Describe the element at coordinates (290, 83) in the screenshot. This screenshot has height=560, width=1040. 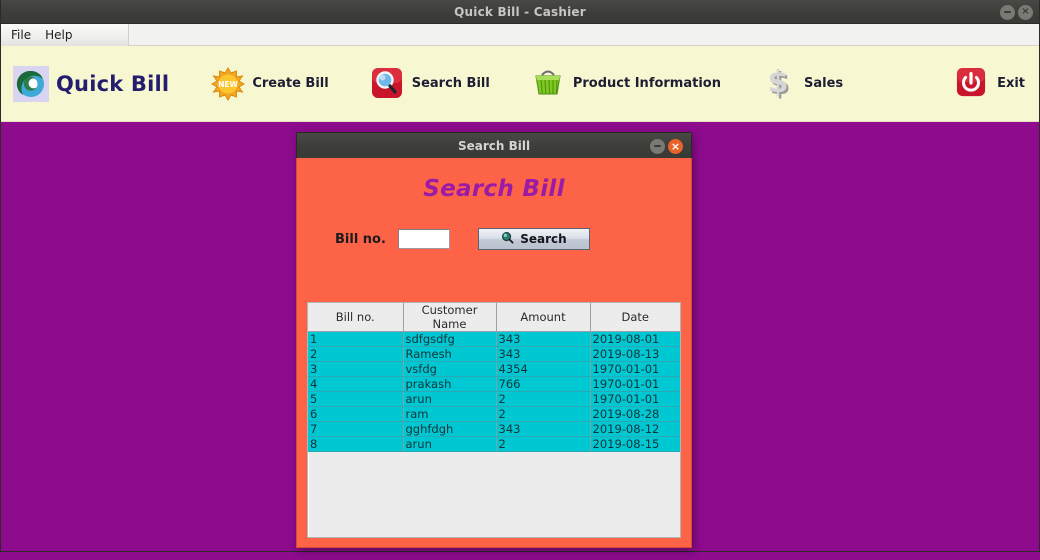
I see `toolbar-label-create-bill: Create Bill` at that location.